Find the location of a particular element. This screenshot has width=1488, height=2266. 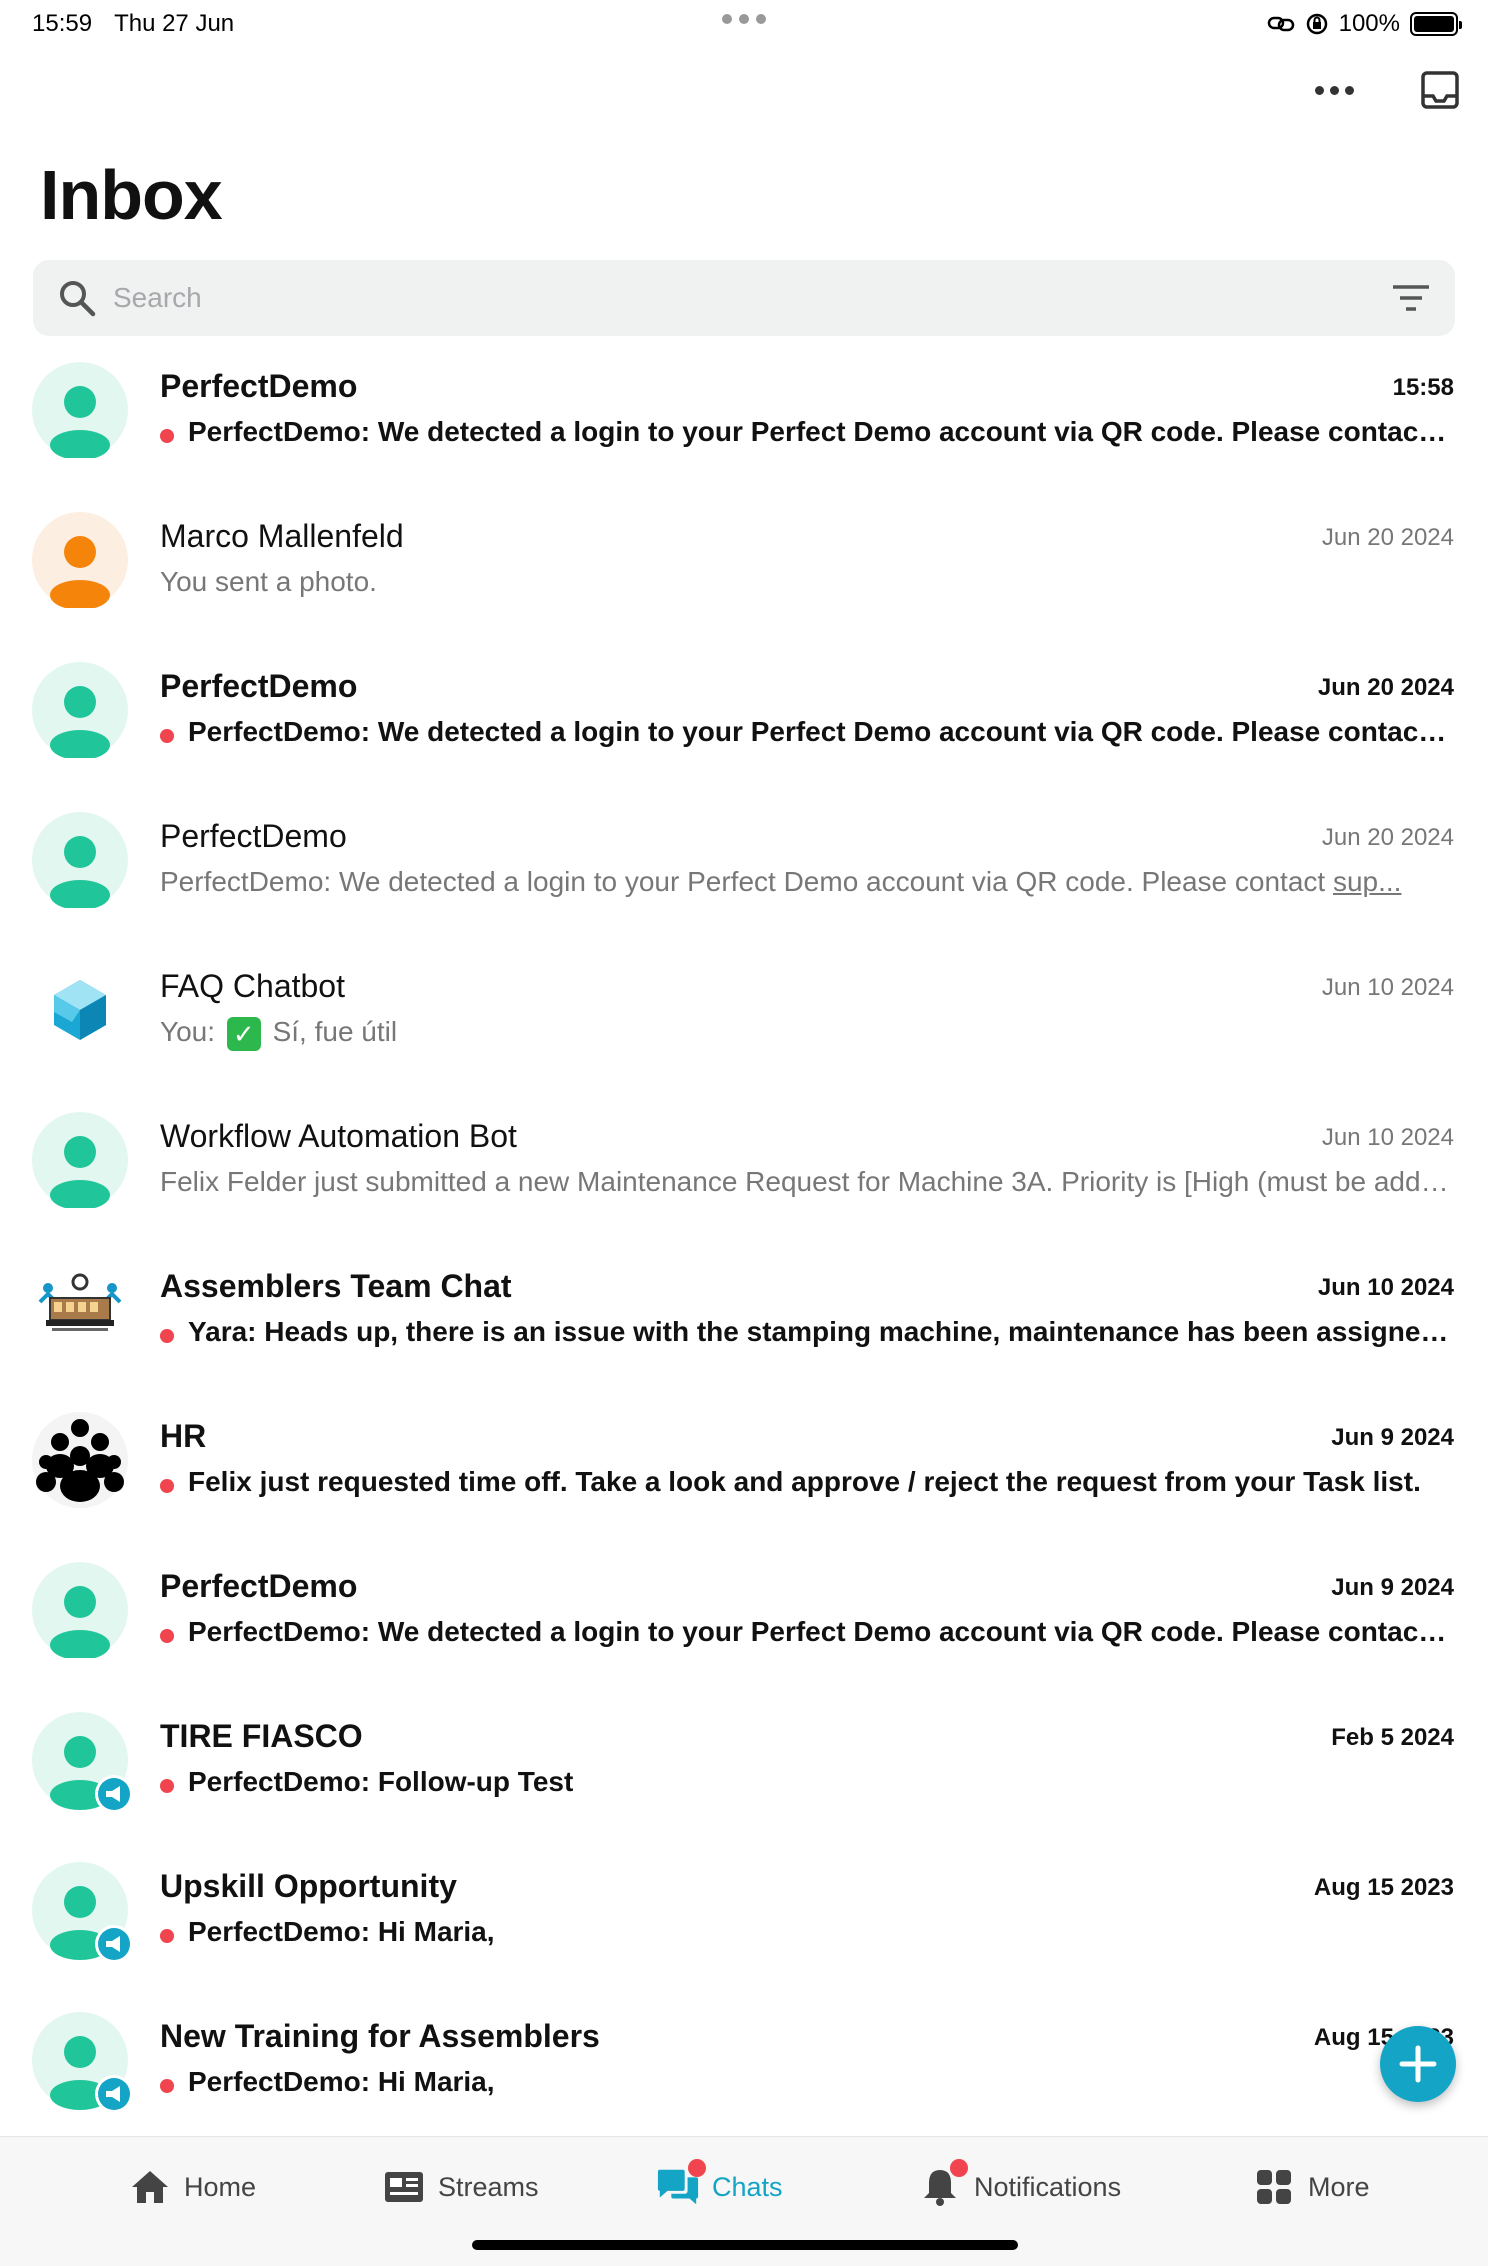

plus-icon is located at coordinates (1418, 2064).